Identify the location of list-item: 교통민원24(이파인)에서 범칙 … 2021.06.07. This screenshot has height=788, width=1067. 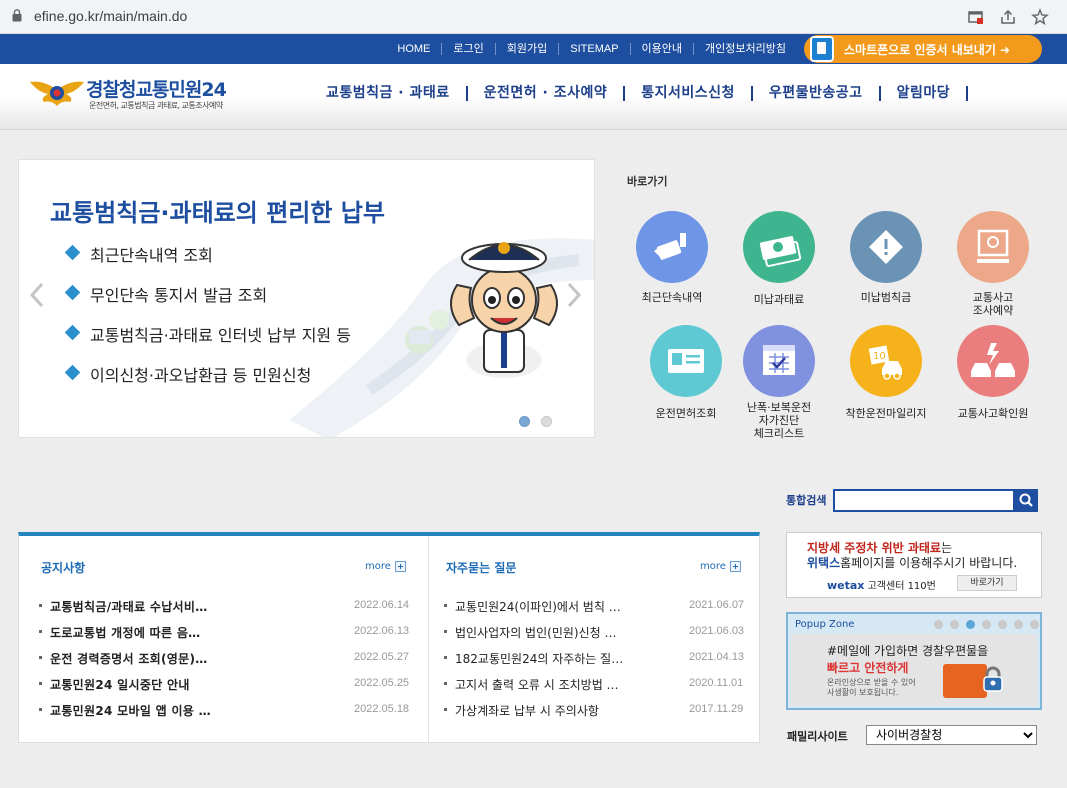
(594, 611).